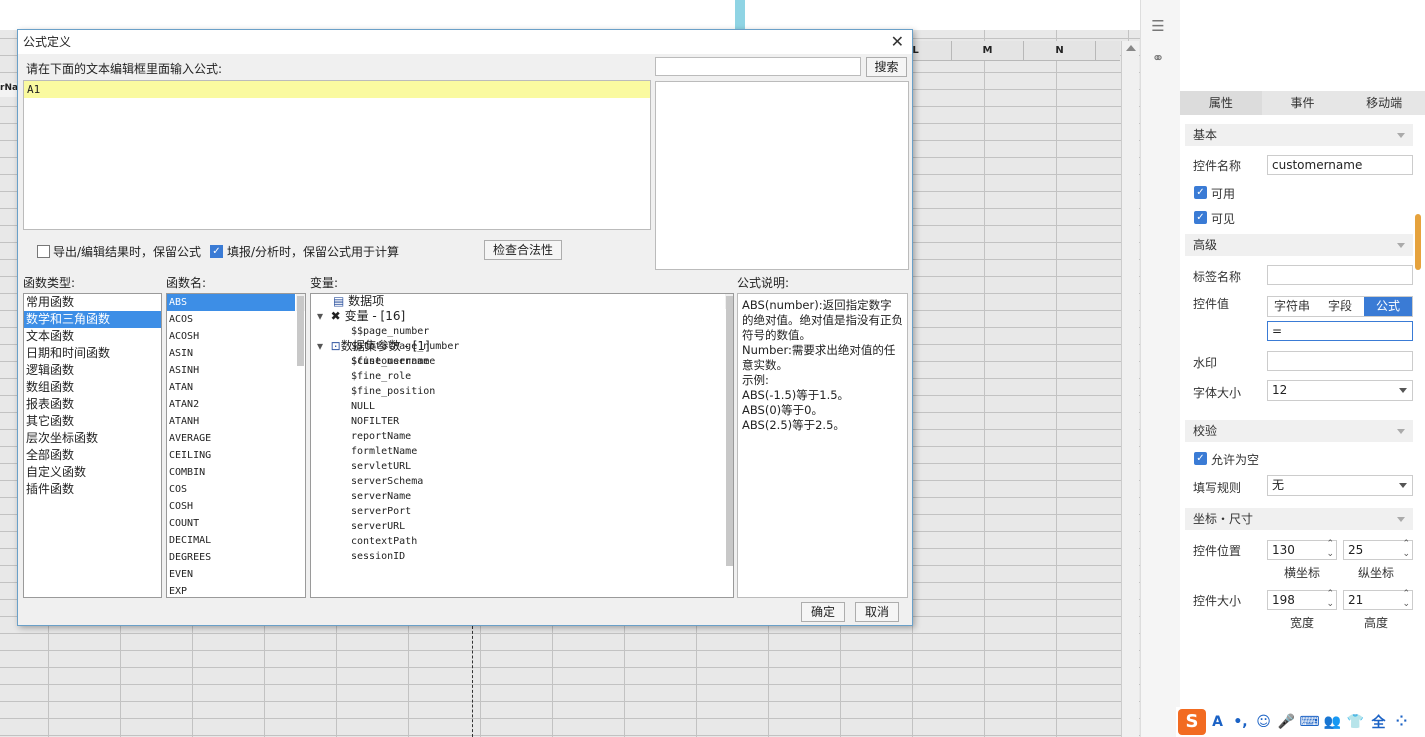 The height and width of the screenshot is (737, 1425). What do you see at coordinates (522, 406) in the screenshot?
I see `variable-item: NULL` at bounding box center [522, 406].